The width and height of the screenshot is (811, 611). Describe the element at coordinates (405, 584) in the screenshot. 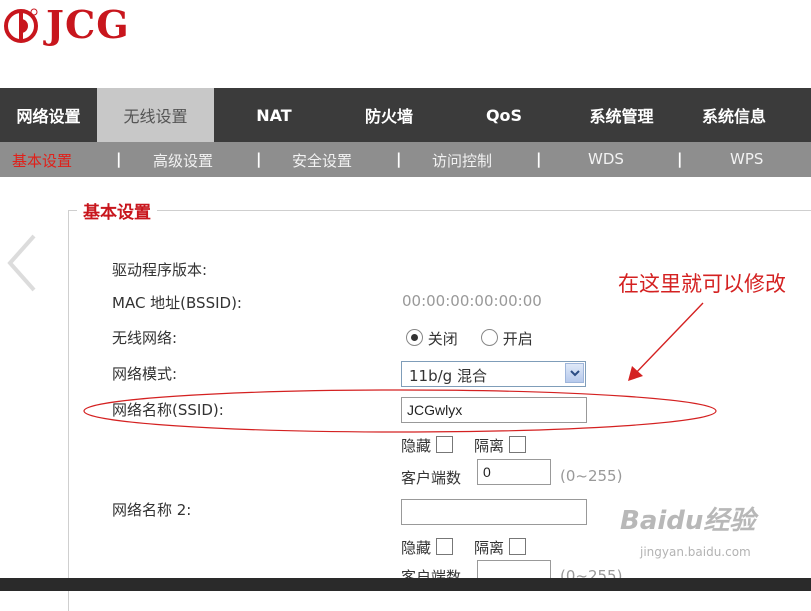

I see `bottom-bar` at that location.